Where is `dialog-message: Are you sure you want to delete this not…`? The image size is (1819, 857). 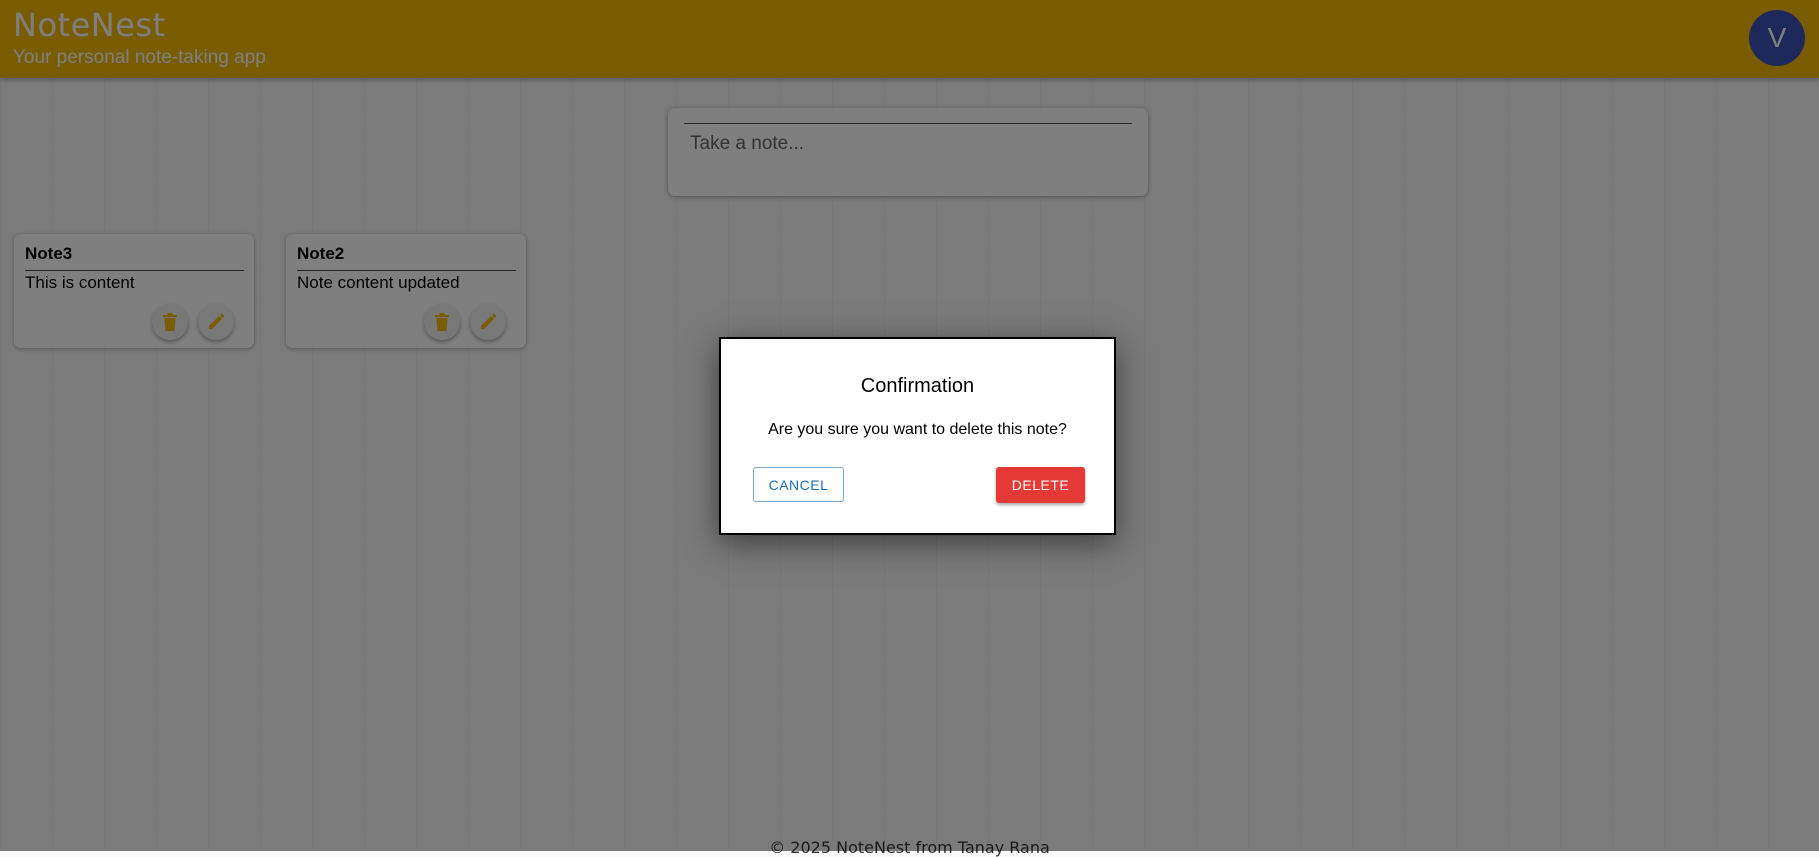
dialog-message: Are you sure you want to delete this not… is located at coordinates (917, 429).